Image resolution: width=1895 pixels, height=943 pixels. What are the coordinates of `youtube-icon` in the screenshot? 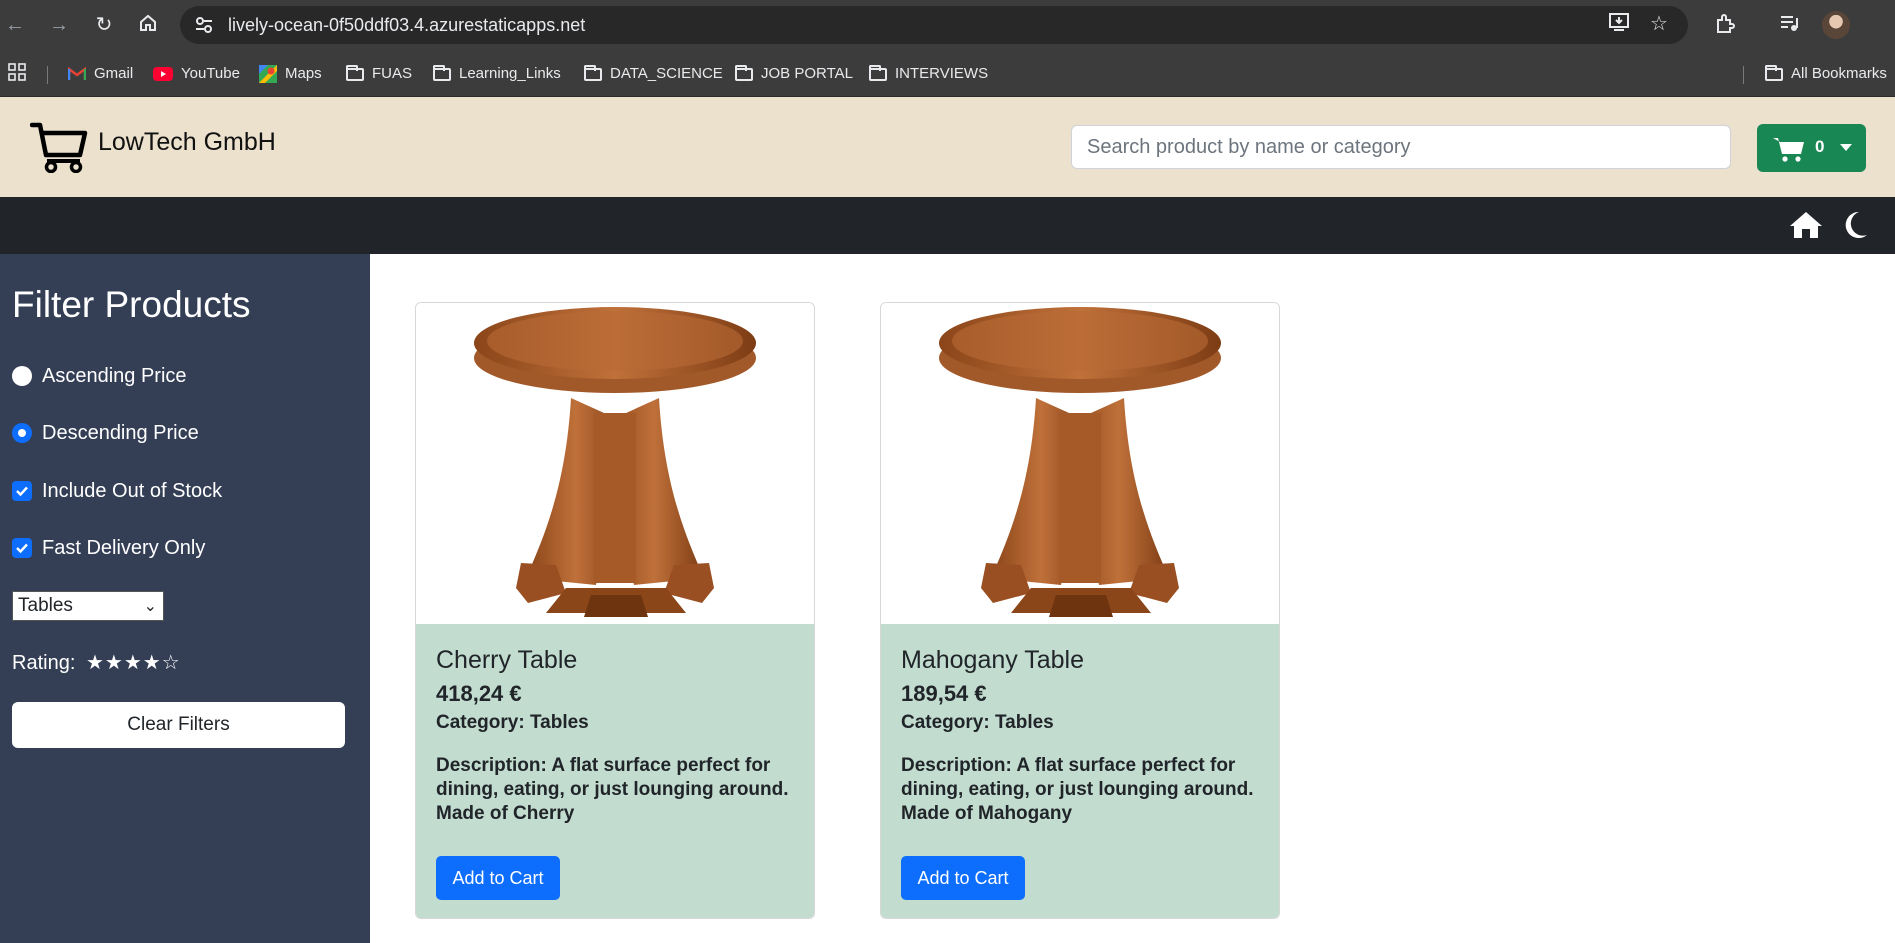 It's located at (163, 74).